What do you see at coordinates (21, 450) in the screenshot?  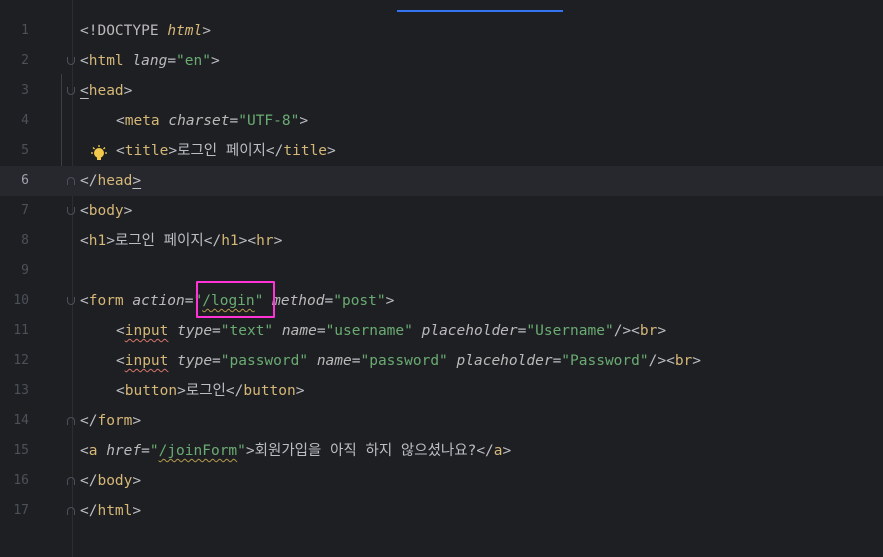 I see `line-number: 15` at bounding box center [21, 450].